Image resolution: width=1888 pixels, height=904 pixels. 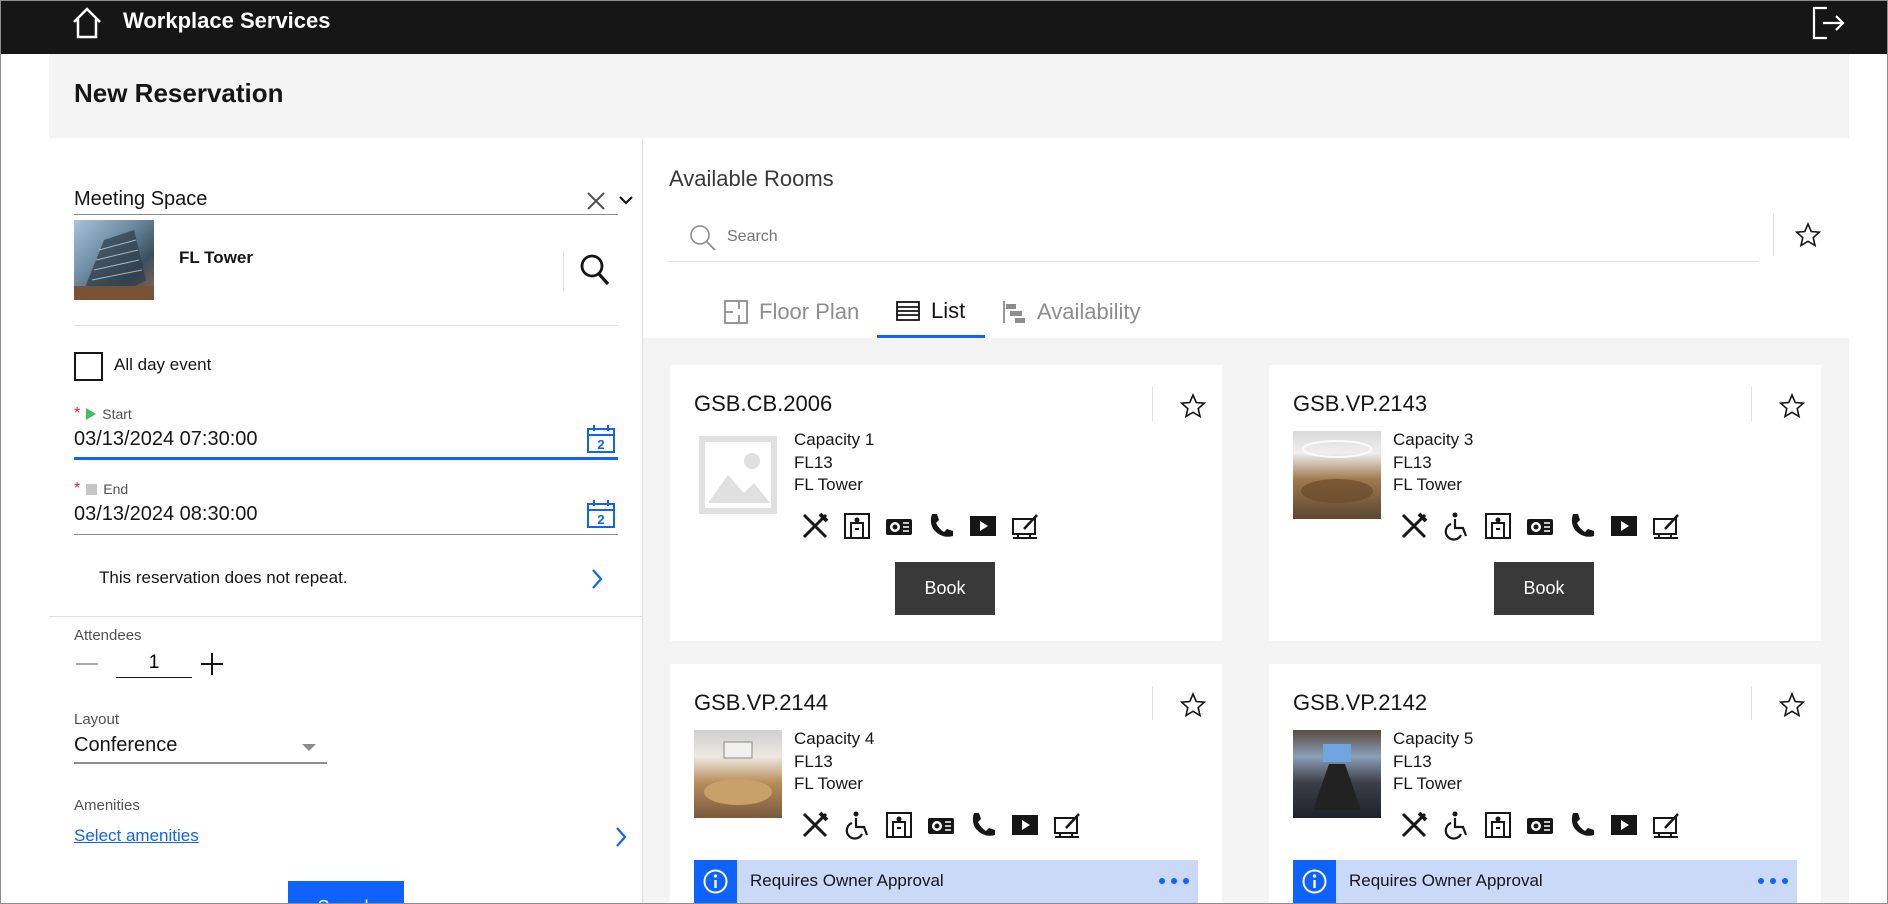 I want to click on end-datetime-input: 03/13/2024 08:30:00 2, so click(x=346, y=517).